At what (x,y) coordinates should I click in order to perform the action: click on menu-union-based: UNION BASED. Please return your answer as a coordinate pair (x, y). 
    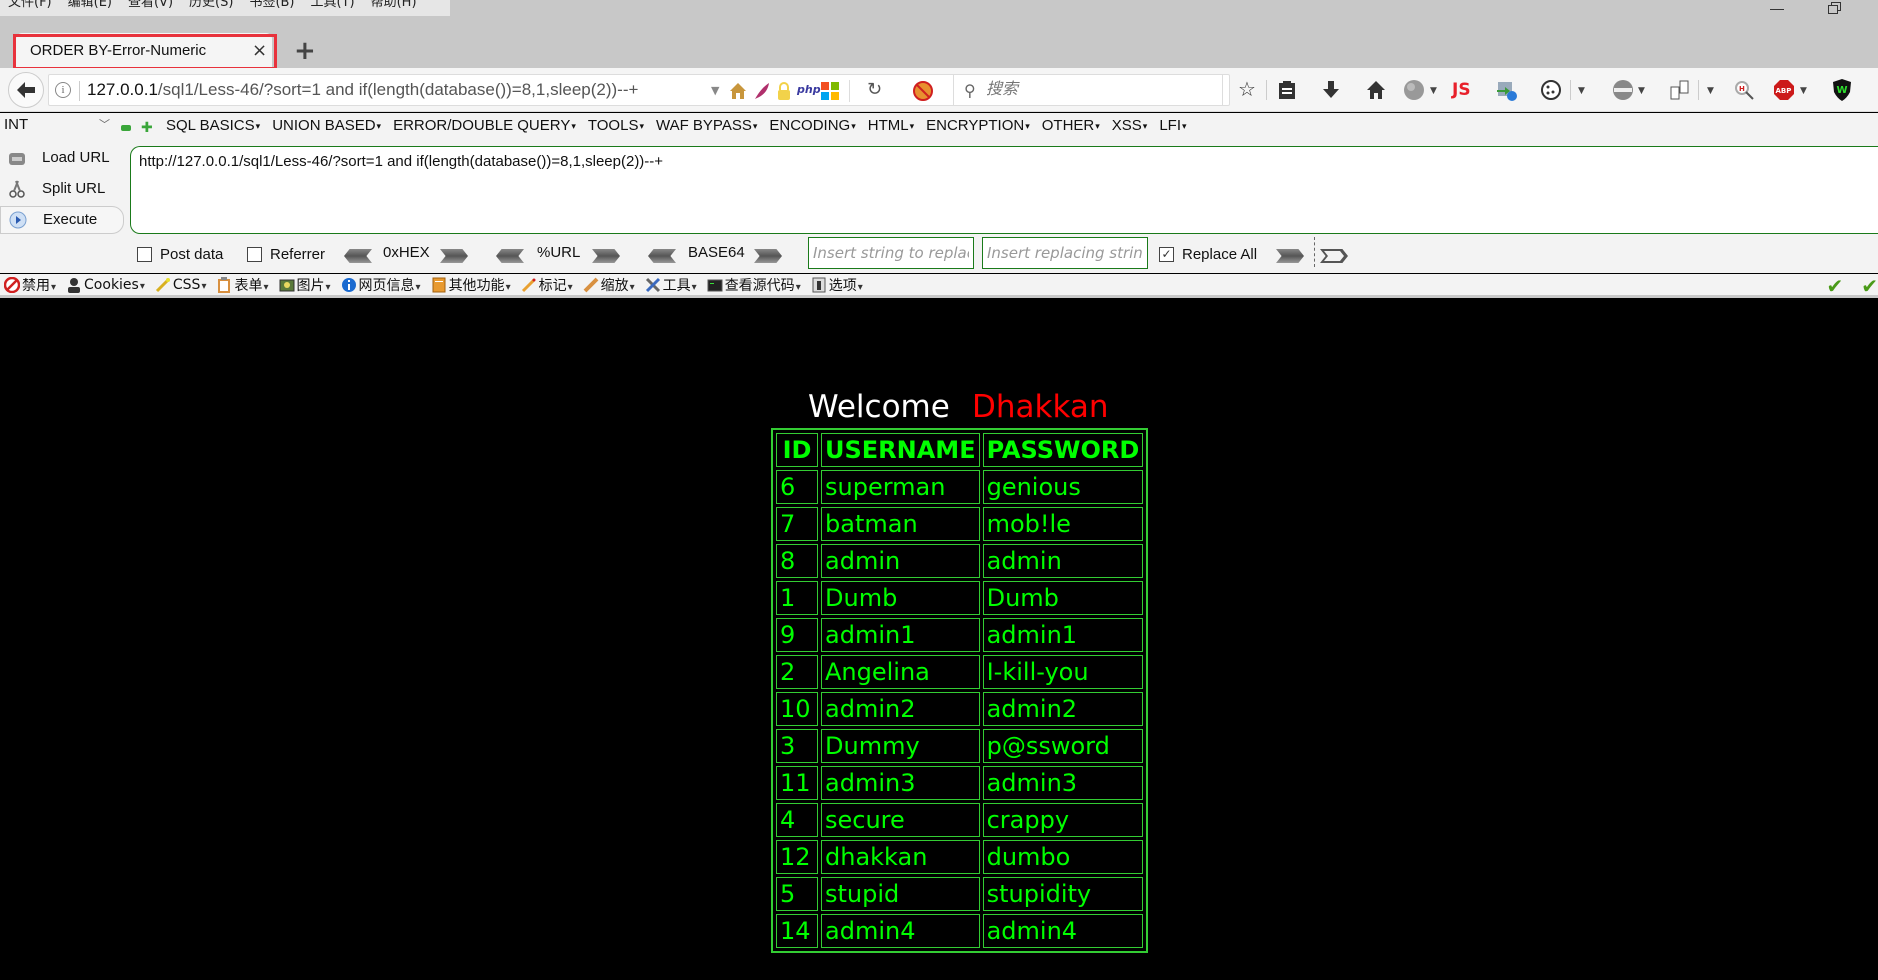
    Looking at the image, I should click on (326, 125).